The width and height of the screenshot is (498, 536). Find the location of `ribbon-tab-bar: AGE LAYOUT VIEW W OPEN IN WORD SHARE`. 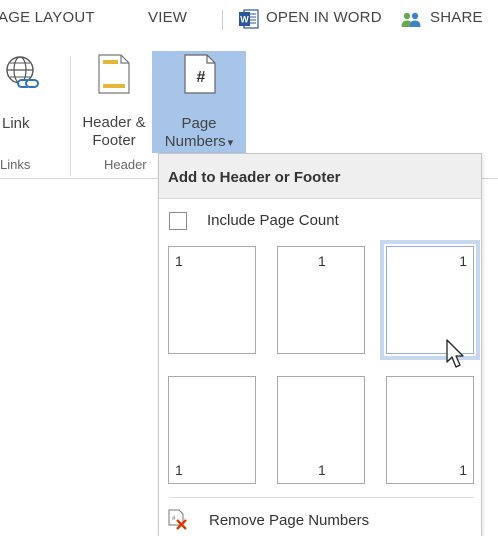

ribbon-tab-bar: AGE LAYOUT VIEW W OPEN IN WORD SHARE is located at coordinates (249, 20).